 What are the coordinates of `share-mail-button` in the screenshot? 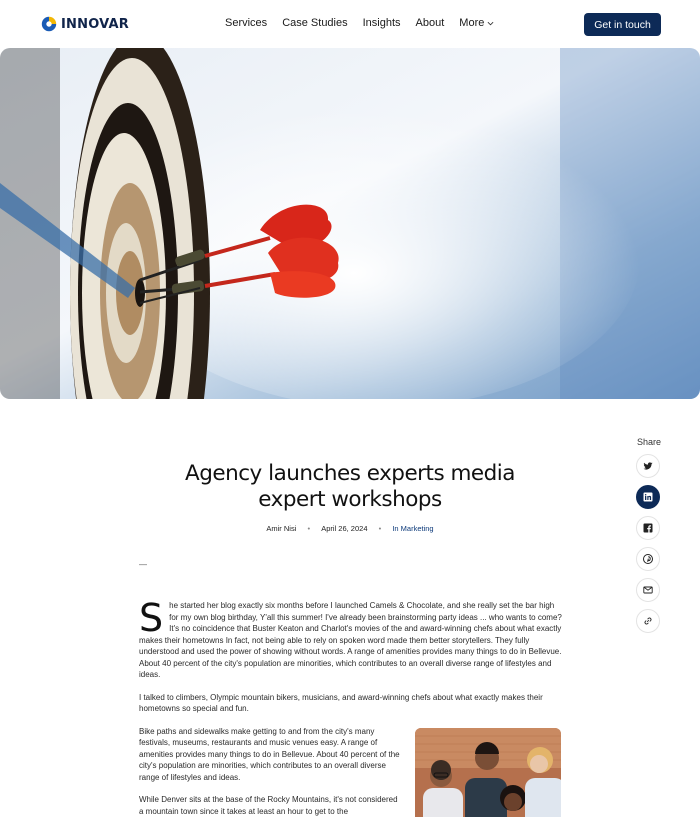 It's located at (648, 590).